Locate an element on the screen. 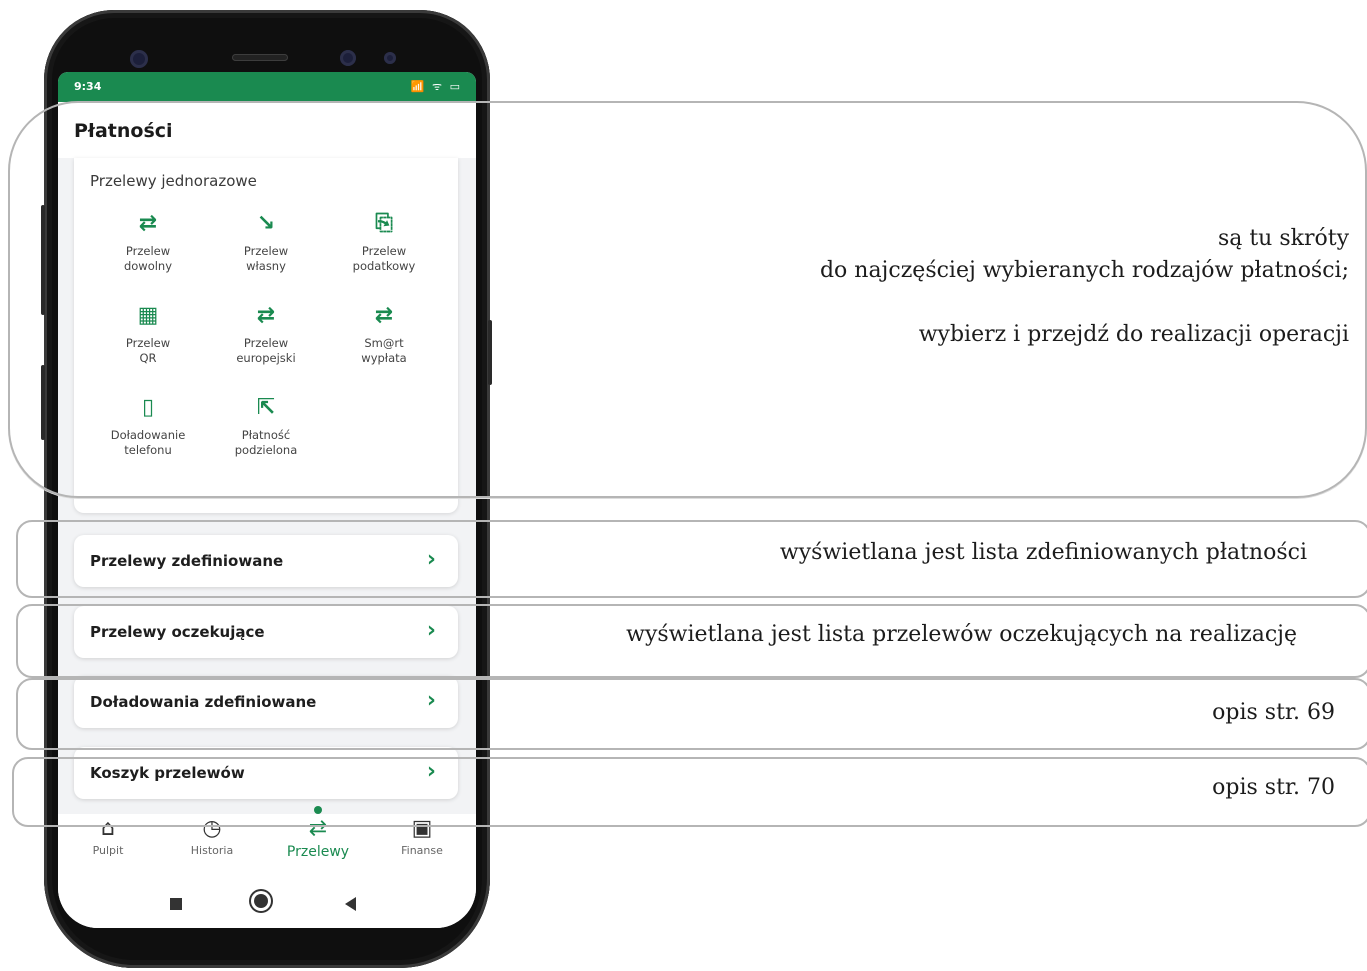 The width and height of the screenshot is (1367, 971). system-nav-bar is located at coordinates (267, 903).